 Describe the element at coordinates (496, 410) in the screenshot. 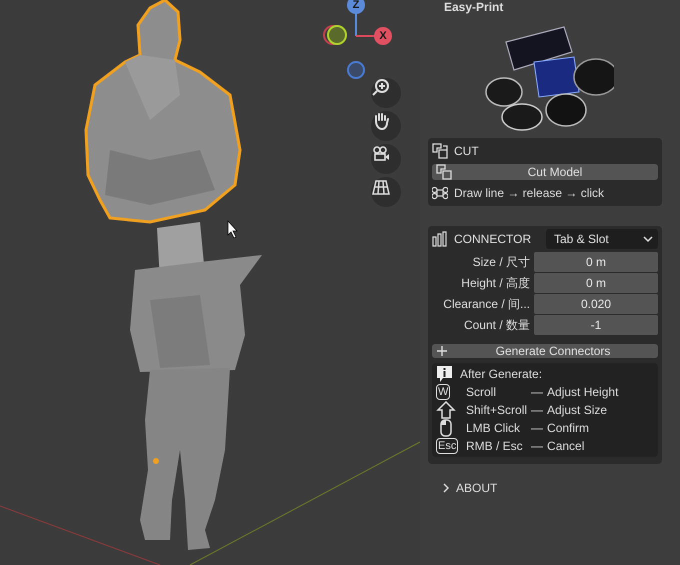

I see `input-label: Shift+Scroll` at that location.